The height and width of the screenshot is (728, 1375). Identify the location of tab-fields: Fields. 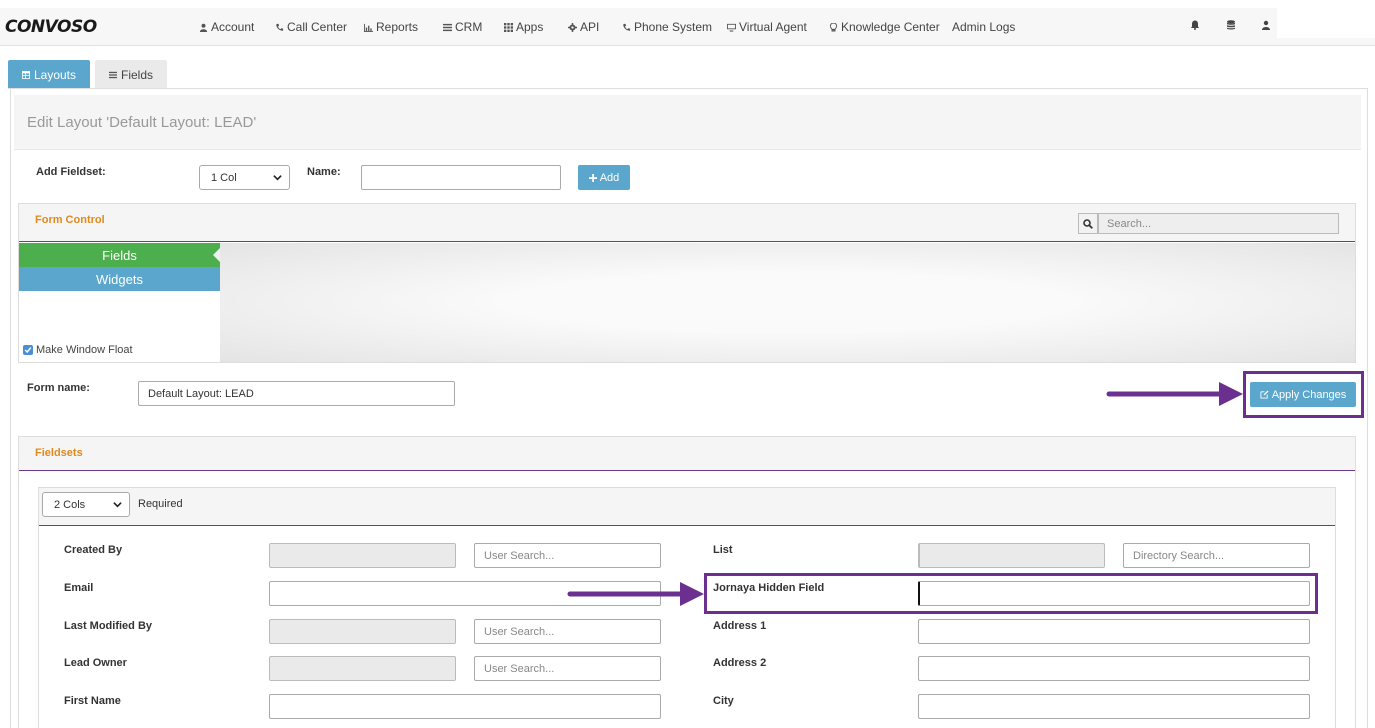
(131, 74).